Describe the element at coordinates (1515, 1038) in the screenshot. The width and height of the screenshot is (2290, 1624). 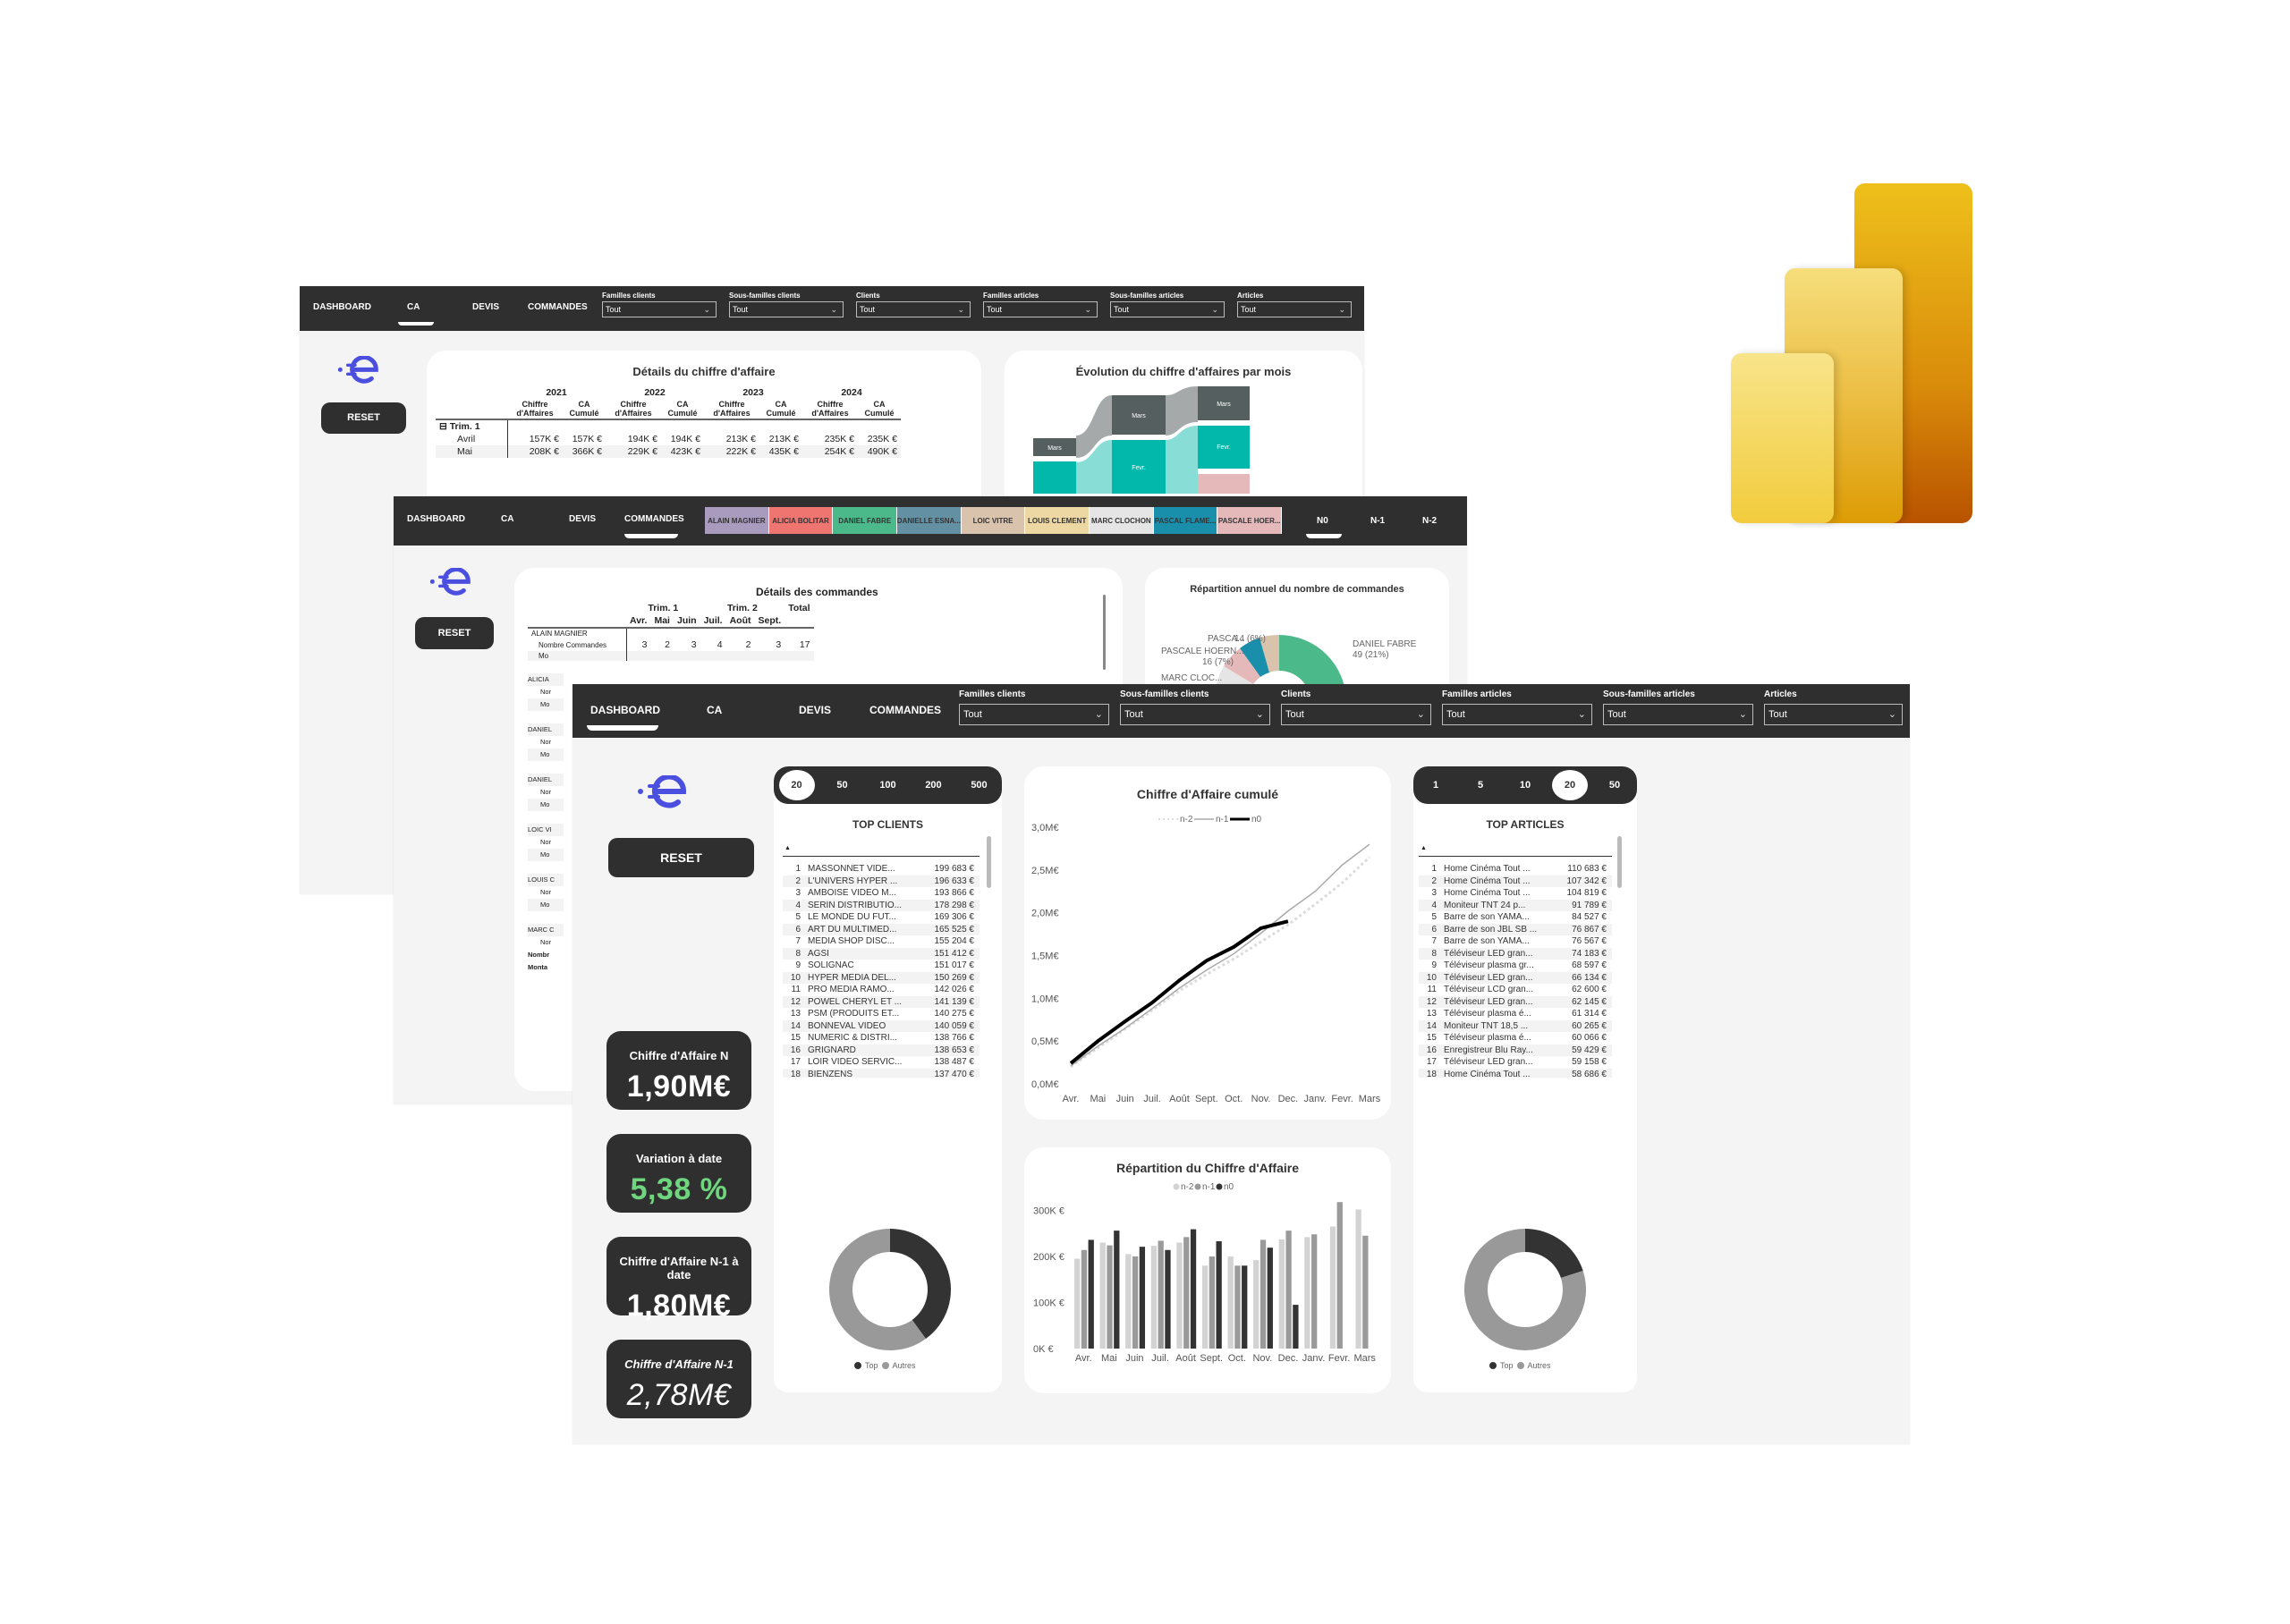
I see `list-item: 15 Téléviseur plasma é... 60 066 €` at that location.